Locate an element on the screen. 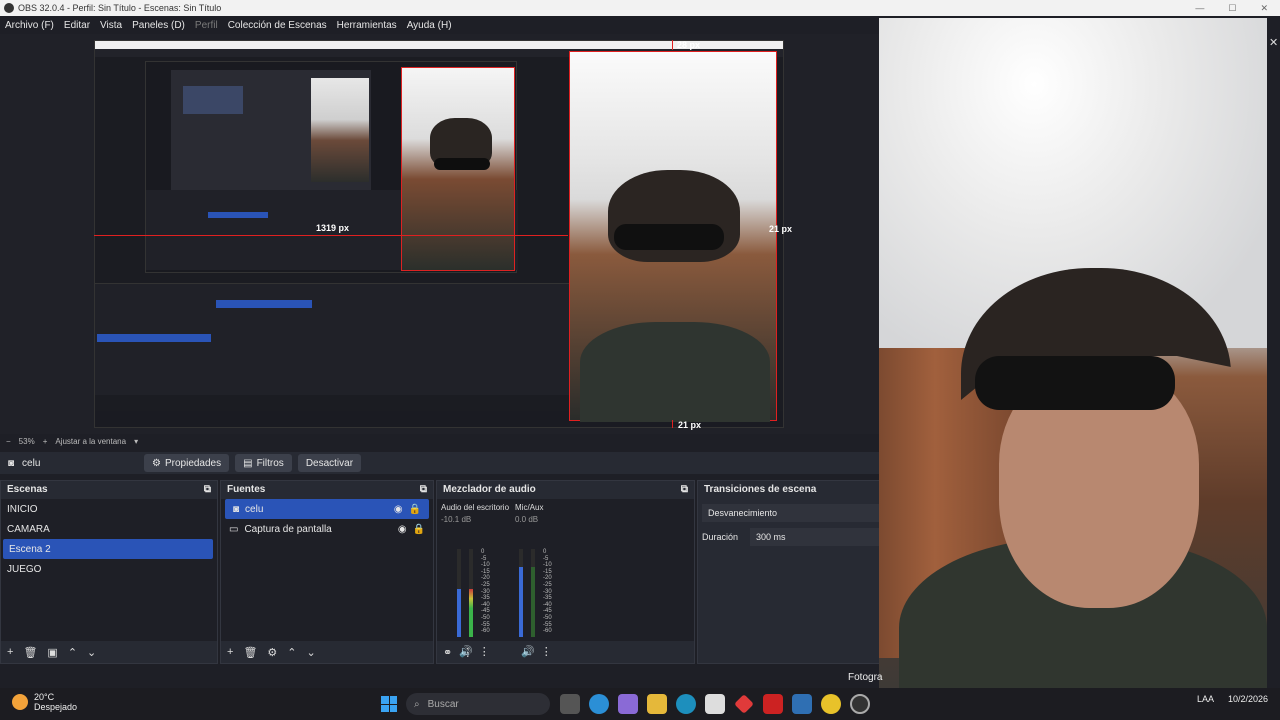  scene-item-juego: JUEGO is located at coordinates (109, 569).